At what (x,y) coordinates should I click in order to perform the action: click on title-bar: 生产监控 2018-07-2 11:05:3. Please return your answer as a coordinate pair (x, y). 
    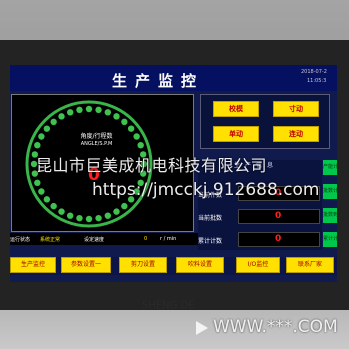
    Looking at the image, I should click on (173, 78).